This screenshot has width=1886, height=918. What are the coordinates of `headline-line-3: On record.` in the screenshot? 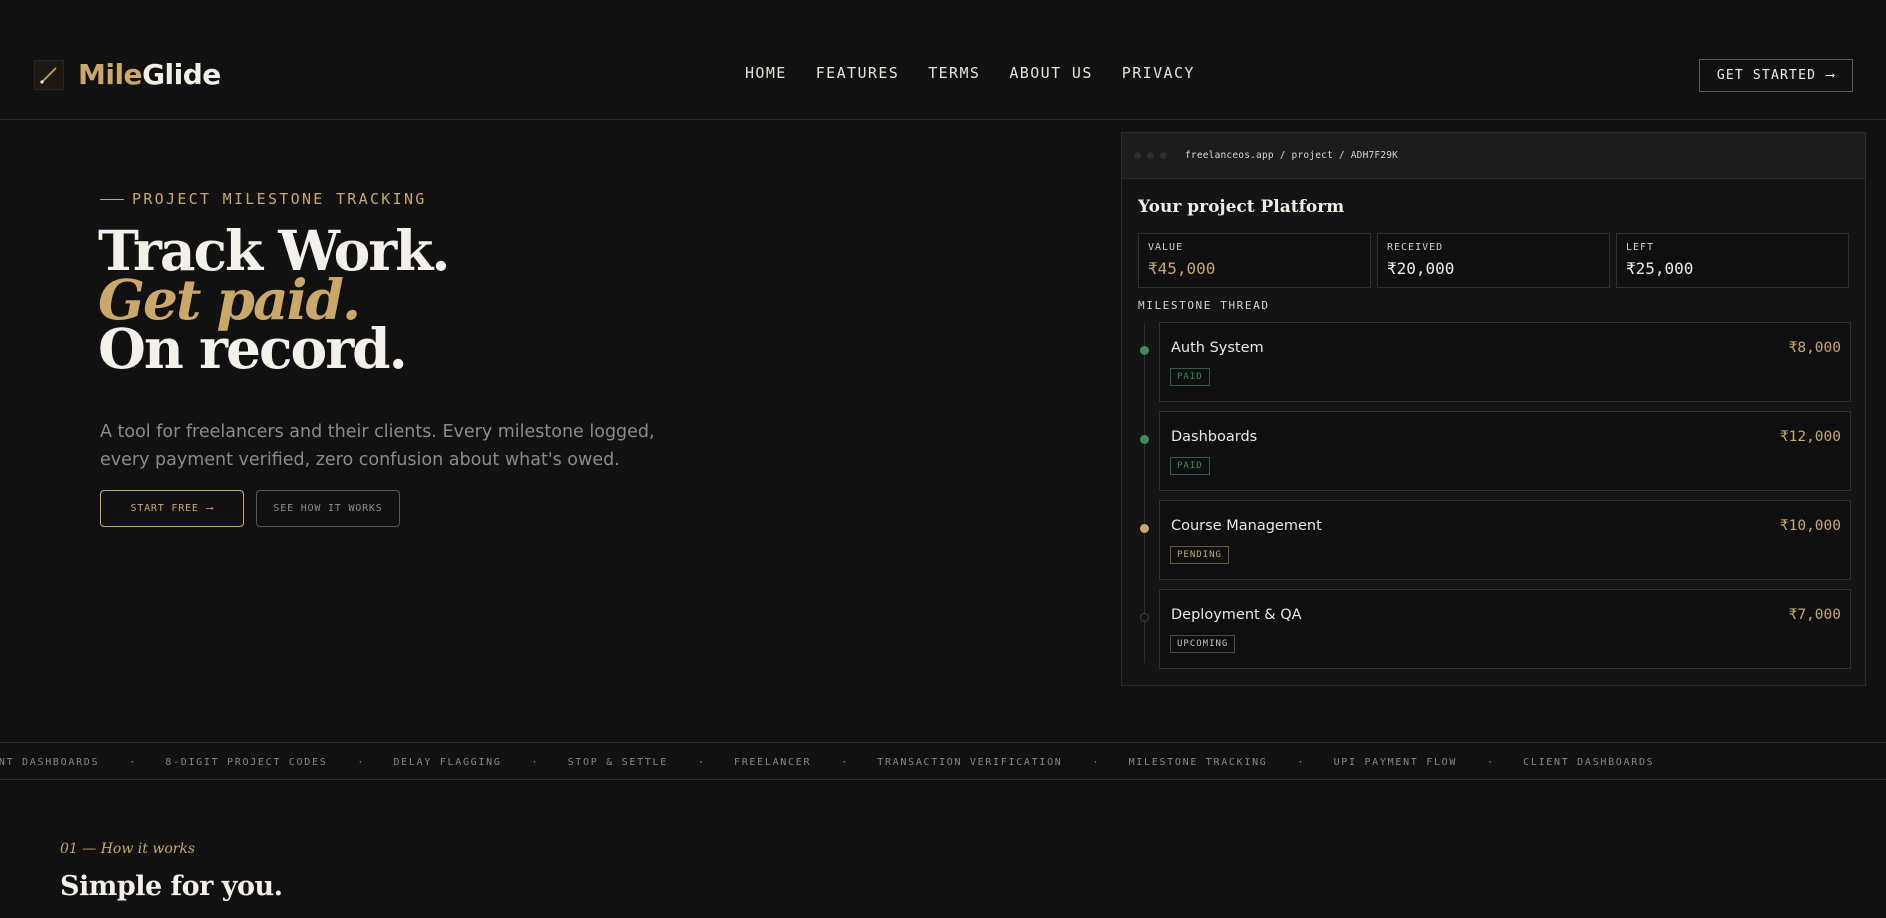 It's located at (253, 348).